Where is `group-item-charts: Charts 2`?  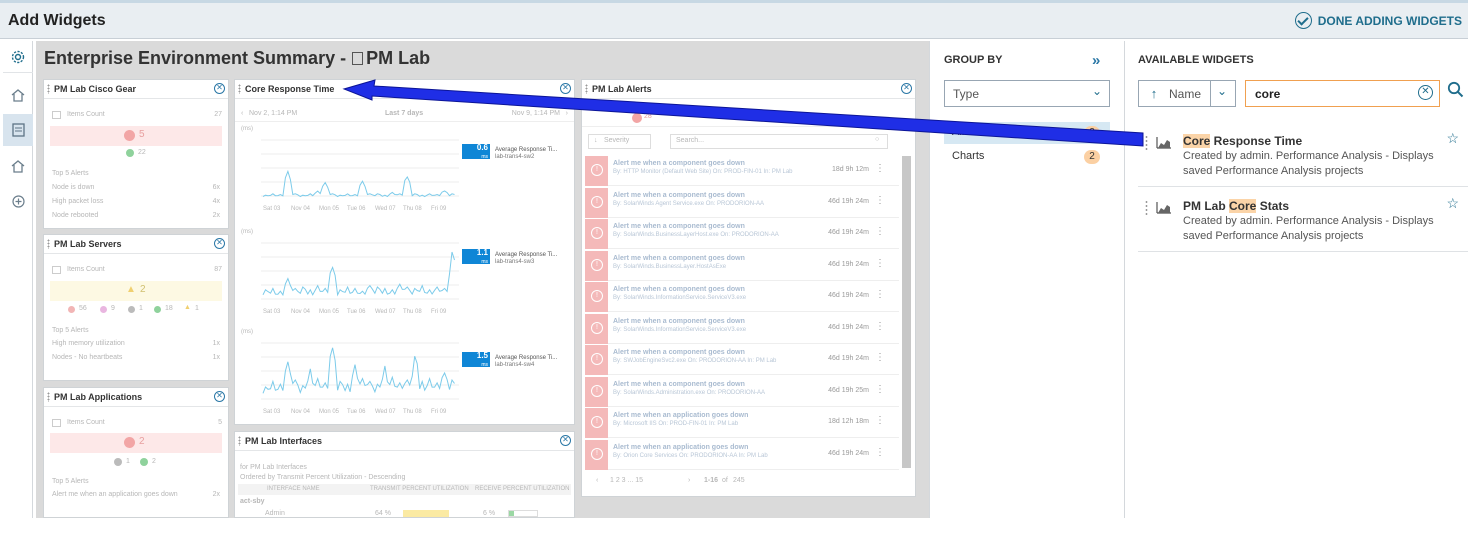
group-item-charts: Charts 2 is located at coordinates (1027, 157).